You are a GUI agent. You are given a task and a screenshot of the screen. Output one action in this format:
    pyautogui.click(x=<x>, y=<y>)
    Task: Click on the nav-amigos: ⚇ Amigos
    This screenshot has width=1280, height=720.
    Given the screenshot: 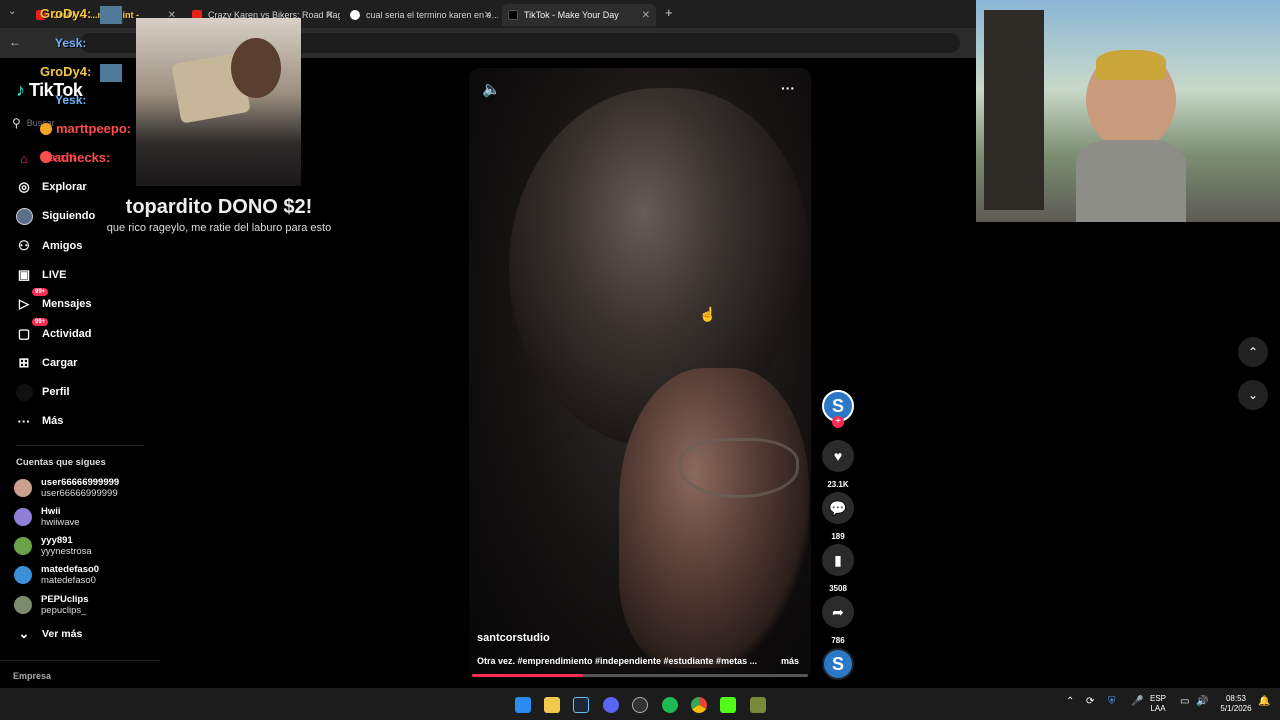 What is the action you would take?
    pyautogui.click(x=48, y=246)
    